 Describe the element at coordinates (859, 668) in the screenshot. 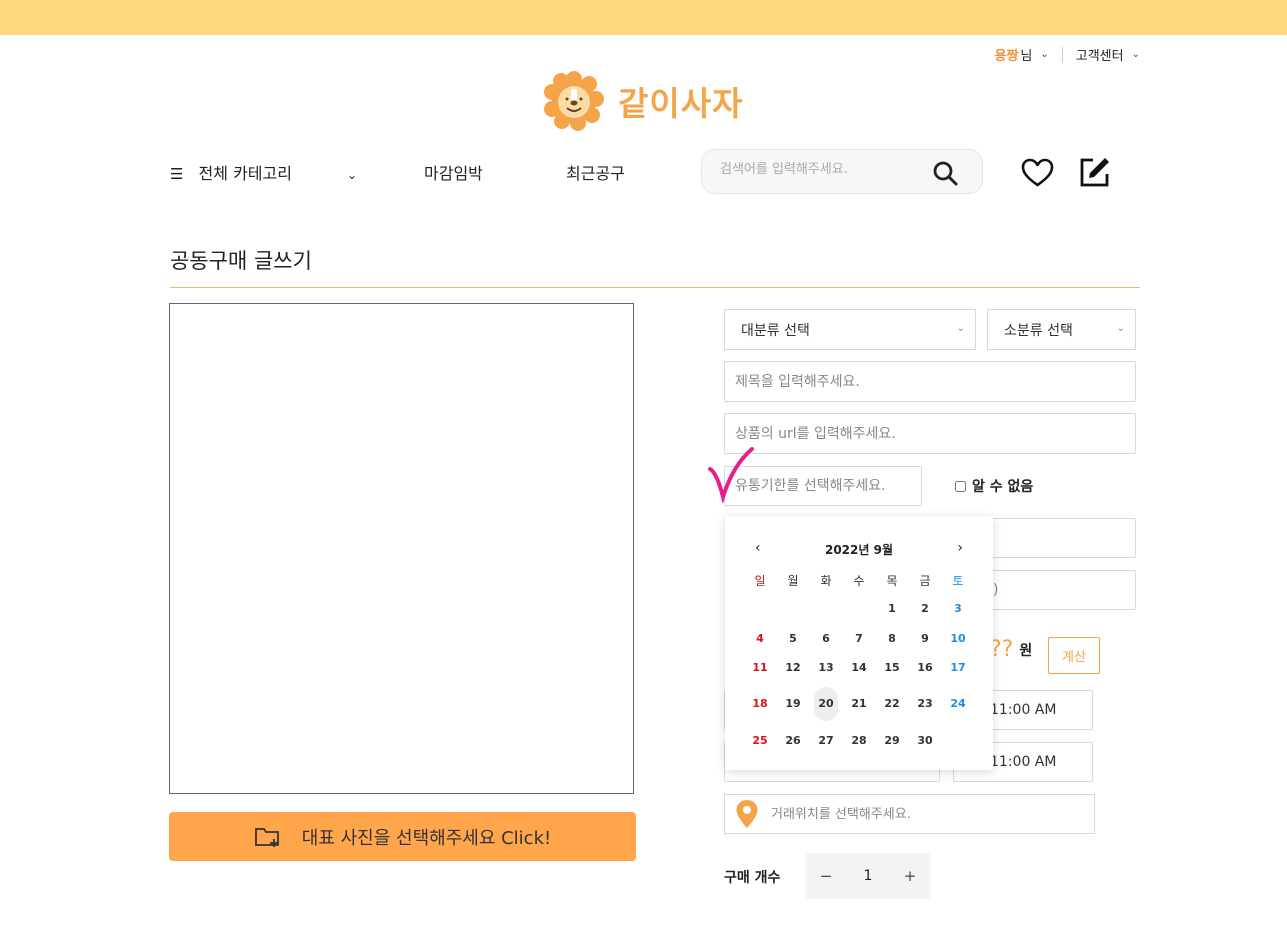

I see `calendar-day: 14` at that location.